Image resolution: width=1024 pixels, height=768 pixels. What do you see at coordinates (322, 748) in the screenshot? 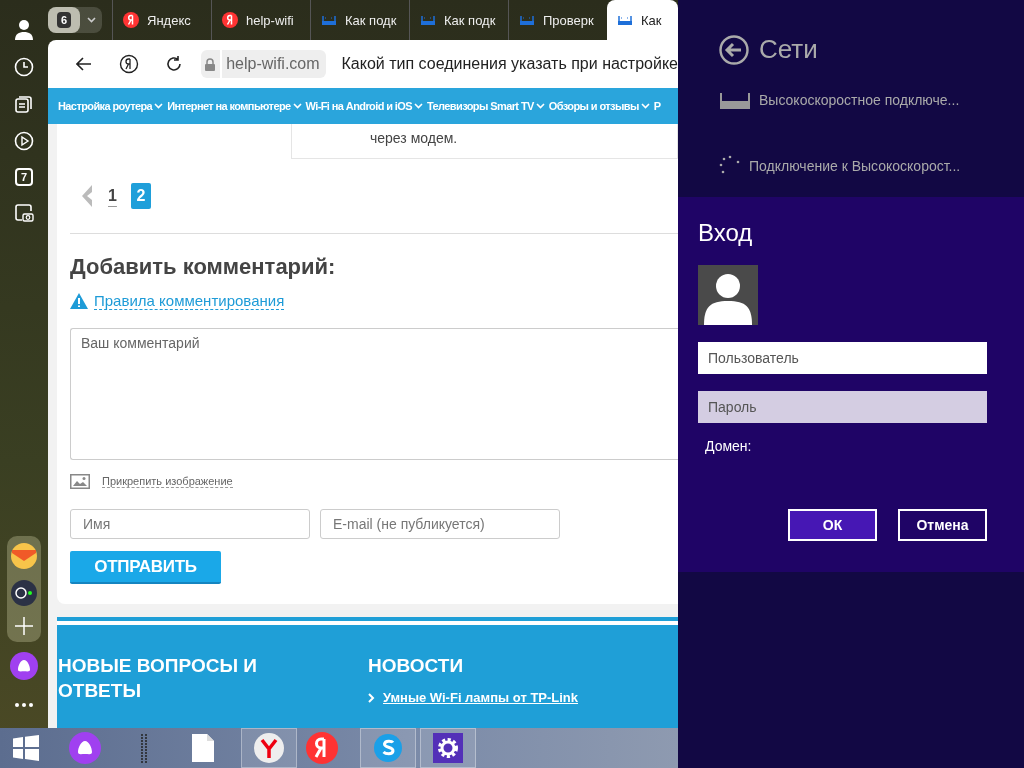
I see `yandex-icon` at bounding box center [322, 748].